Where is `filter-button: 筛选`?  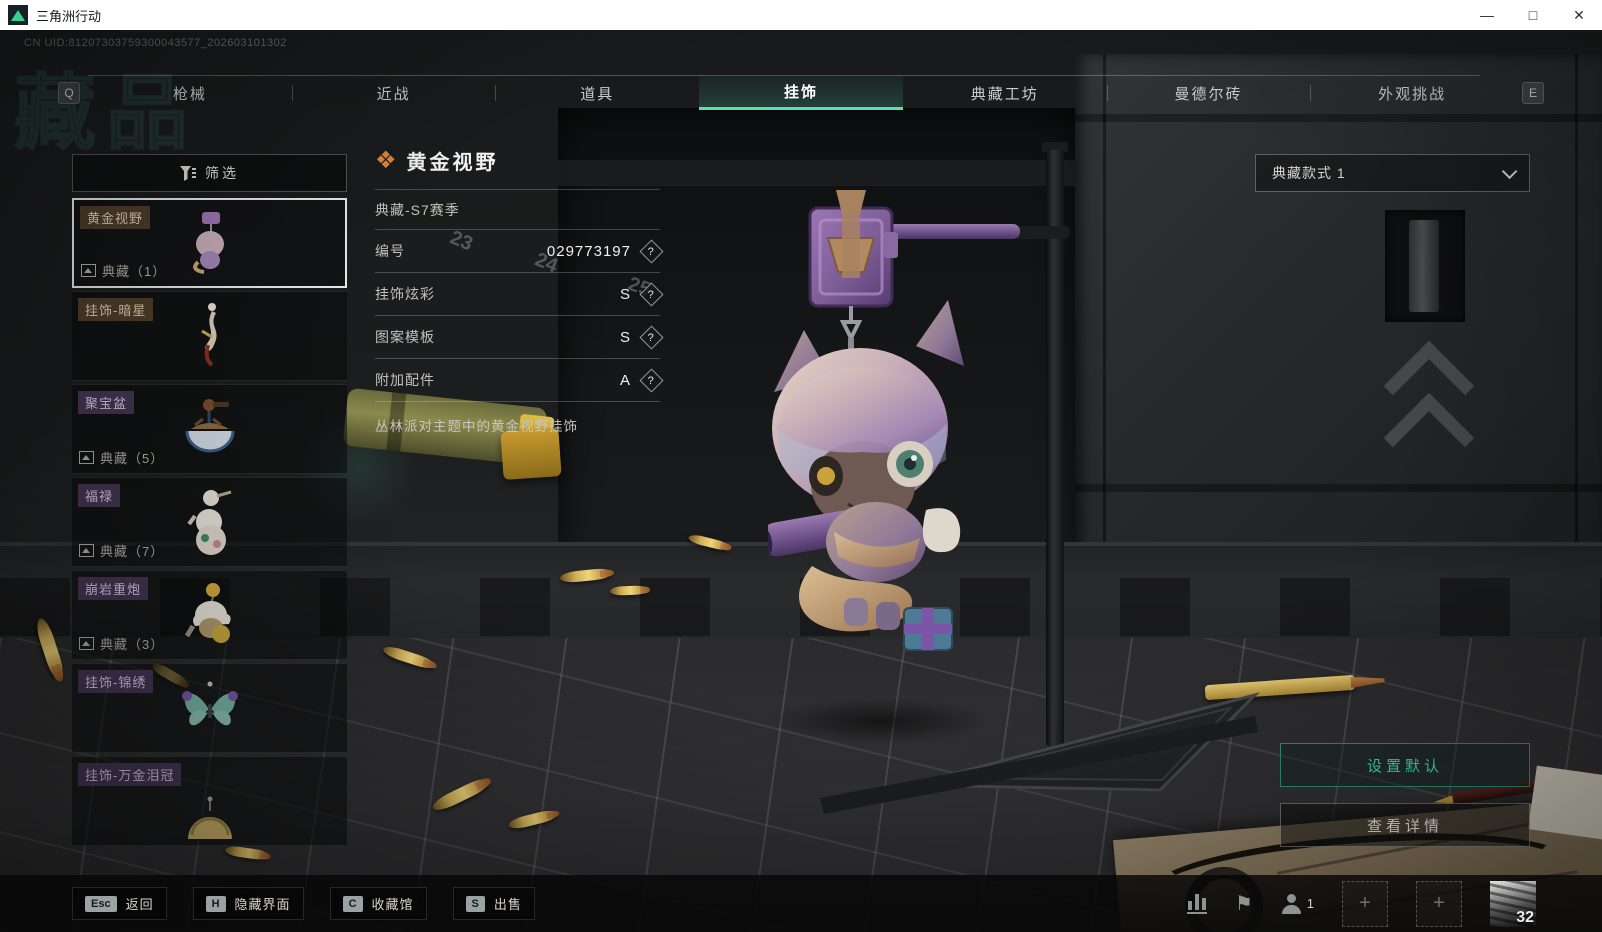 filter-button: 筛选 is located at coordinates (209, 173).